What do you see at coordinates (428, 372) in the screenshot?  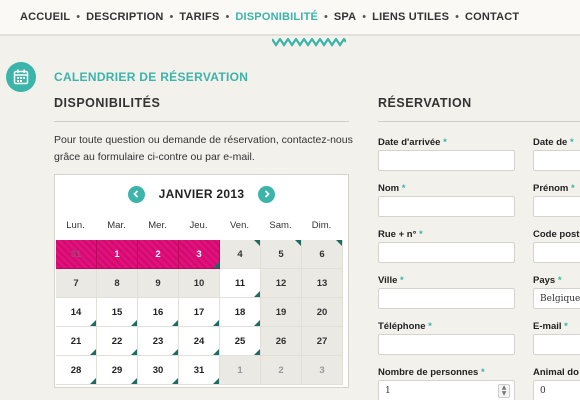 I see `form-label-text: Nombre de personnes` at bounding box center [428, 372].